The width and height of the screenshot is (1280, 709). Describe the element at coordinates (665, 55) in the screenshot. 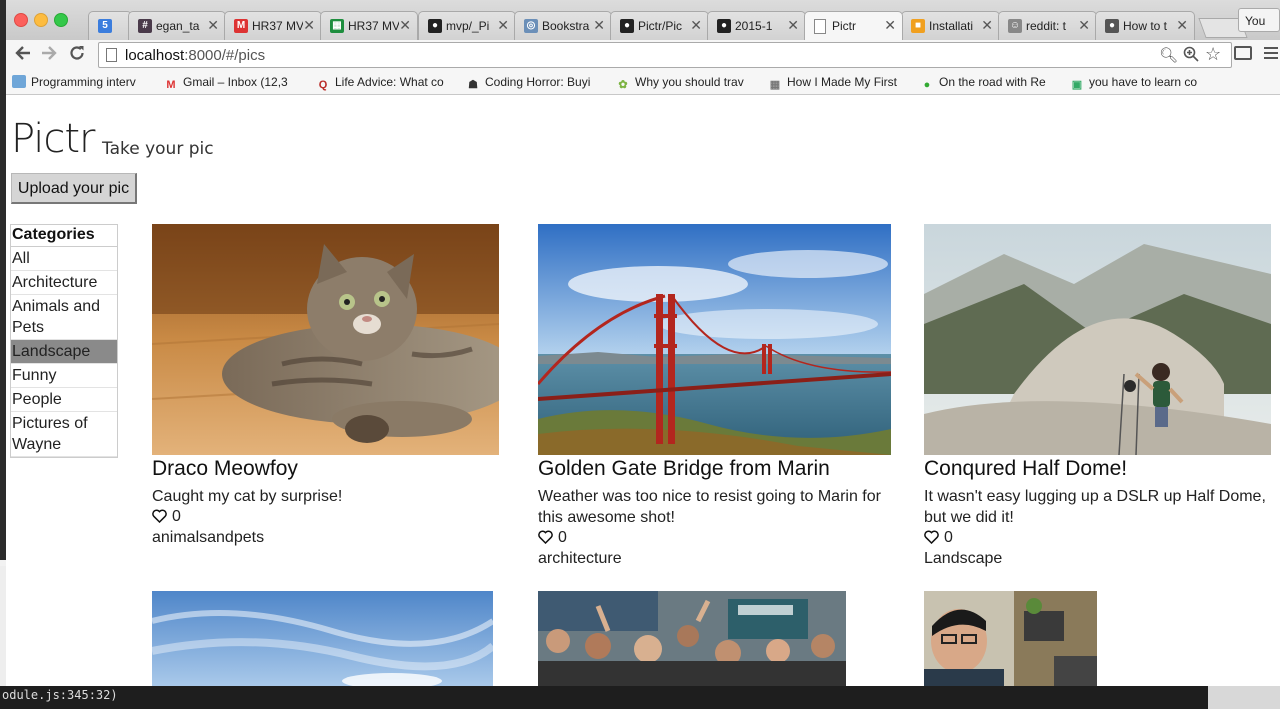

I see `address-bar: localhost:8000/#/pics 🔍︎ ☆` at that location.